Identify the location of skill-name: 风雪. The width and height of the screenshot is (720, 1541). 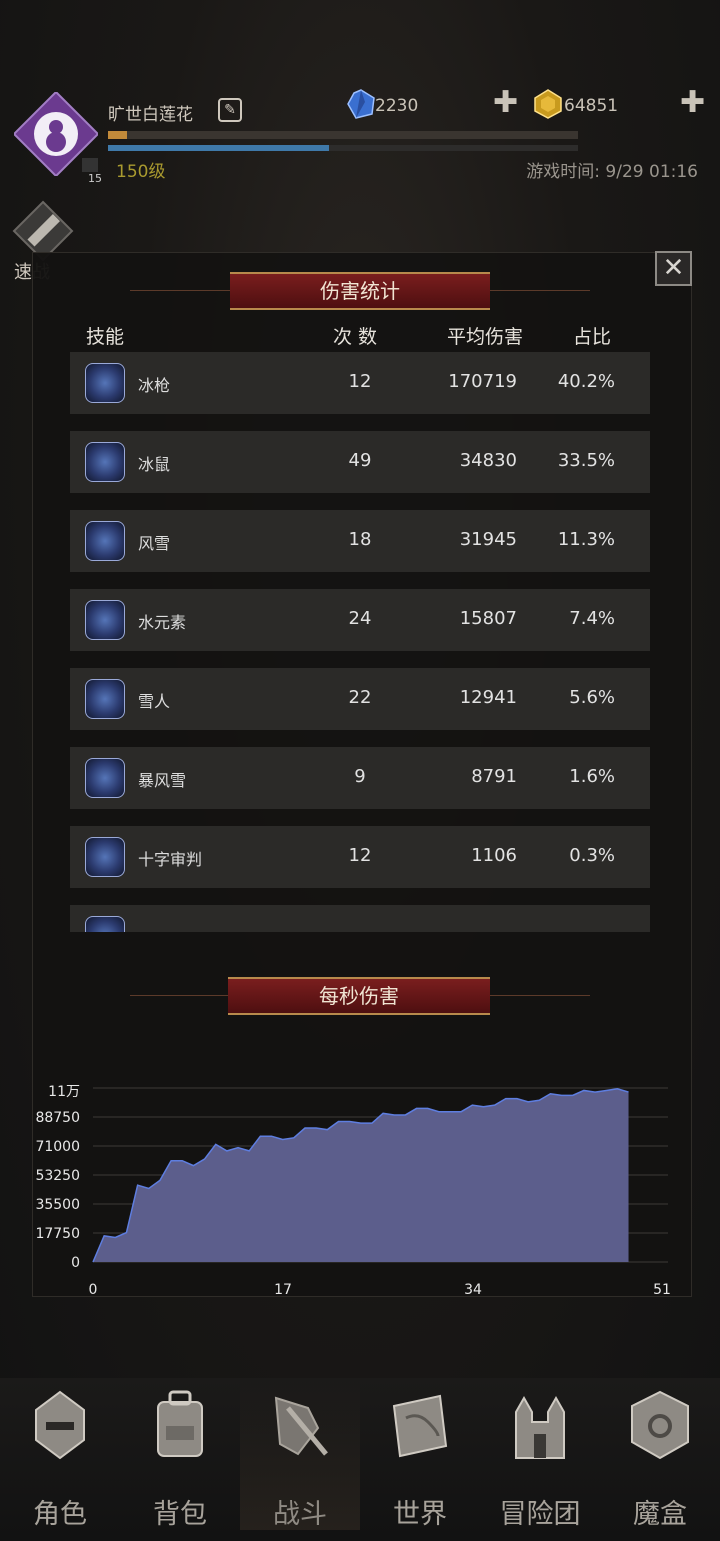
(154, 543).